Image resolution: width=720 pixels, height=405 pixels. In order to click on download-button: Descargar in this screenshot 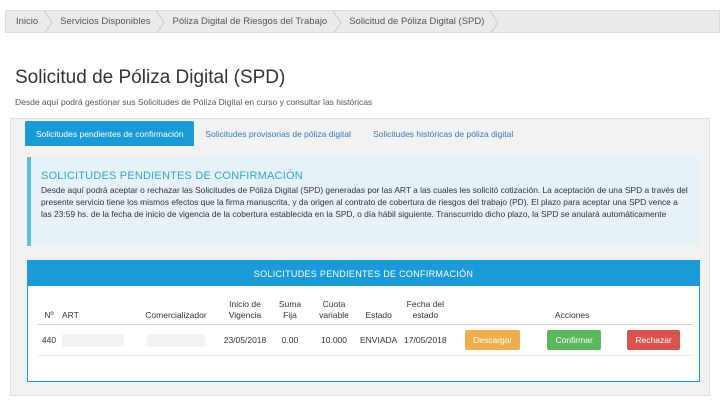, I will do `click(493, 340)`.